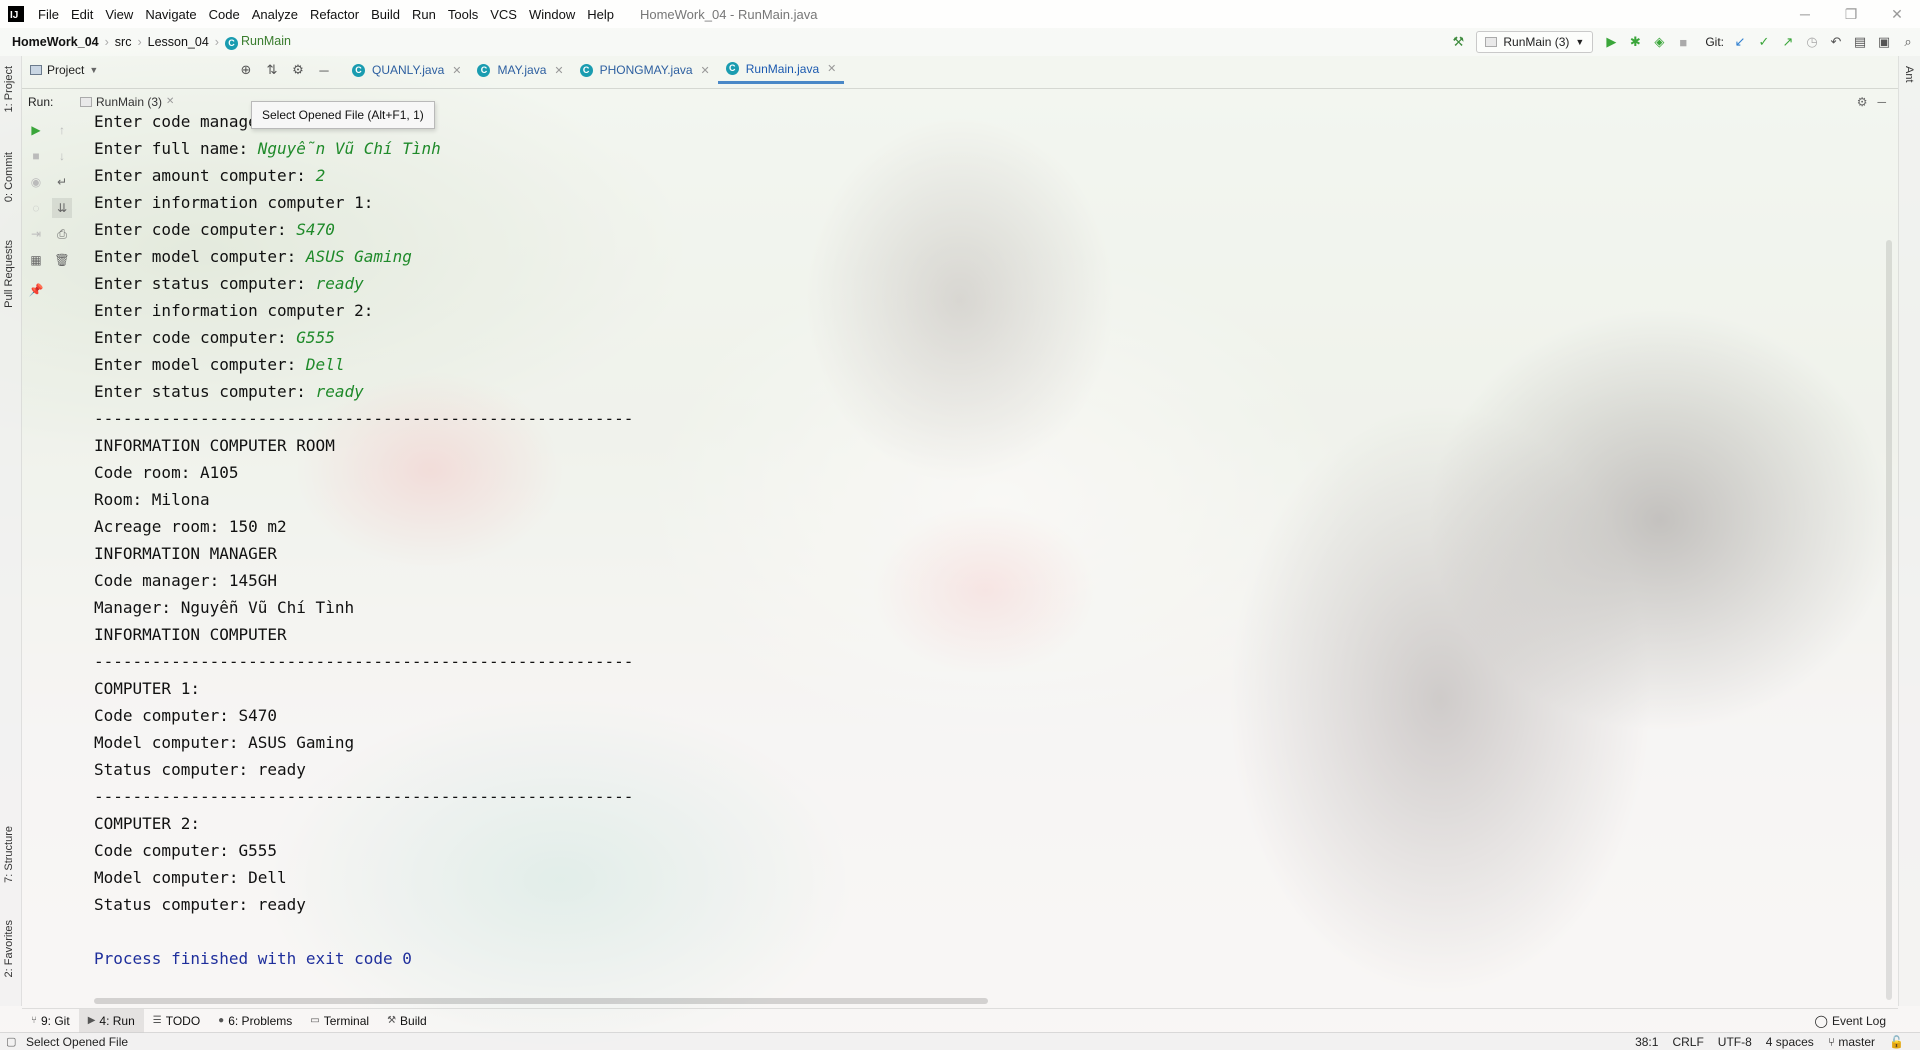  What do you see at coordinates (1836, 42) in the screenshot?
I see `rollback-icon: ↶` at bounding box center [1836, 42].